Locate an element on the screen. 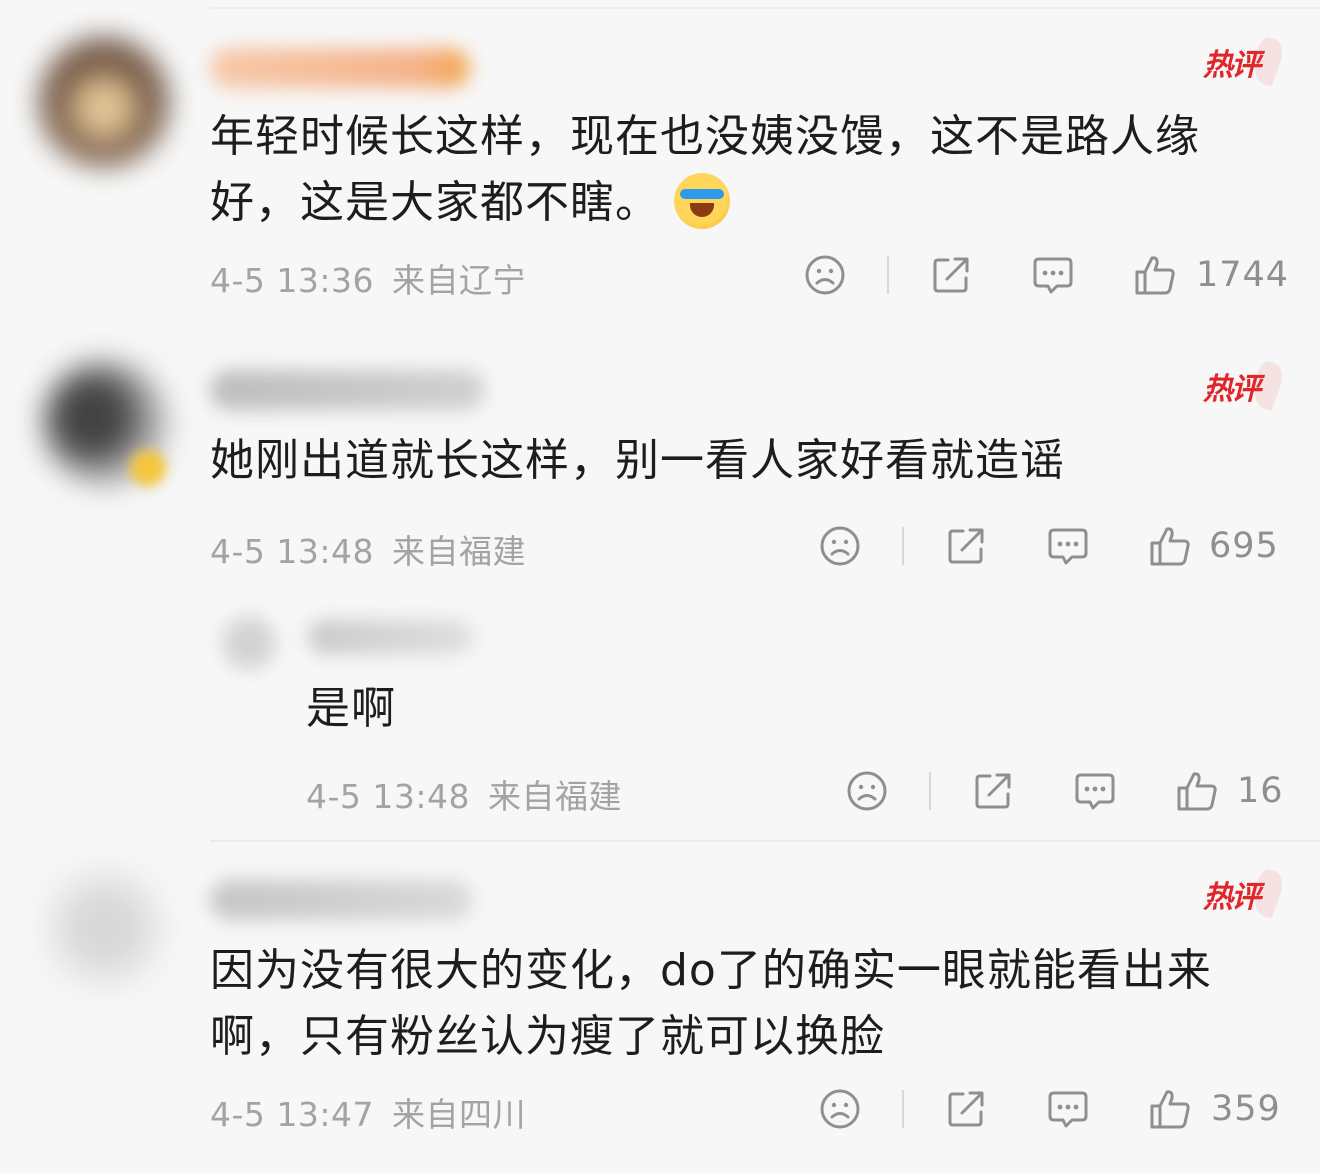 Image resolution: width=1320 pixels, height=1173 pixels. comment-actions: 695 is located at coordinates (660, 546).